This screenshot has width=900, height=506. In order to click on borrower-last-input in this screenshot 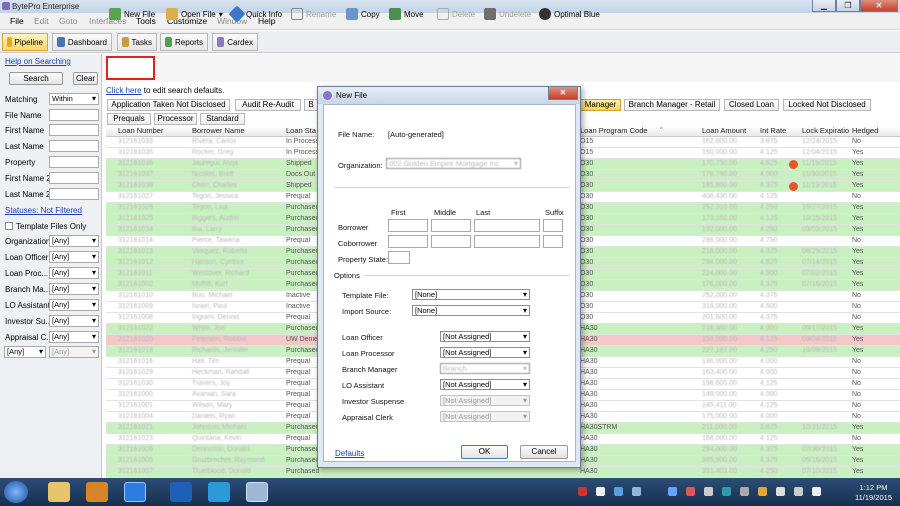, I will do `click(507, 225)`.